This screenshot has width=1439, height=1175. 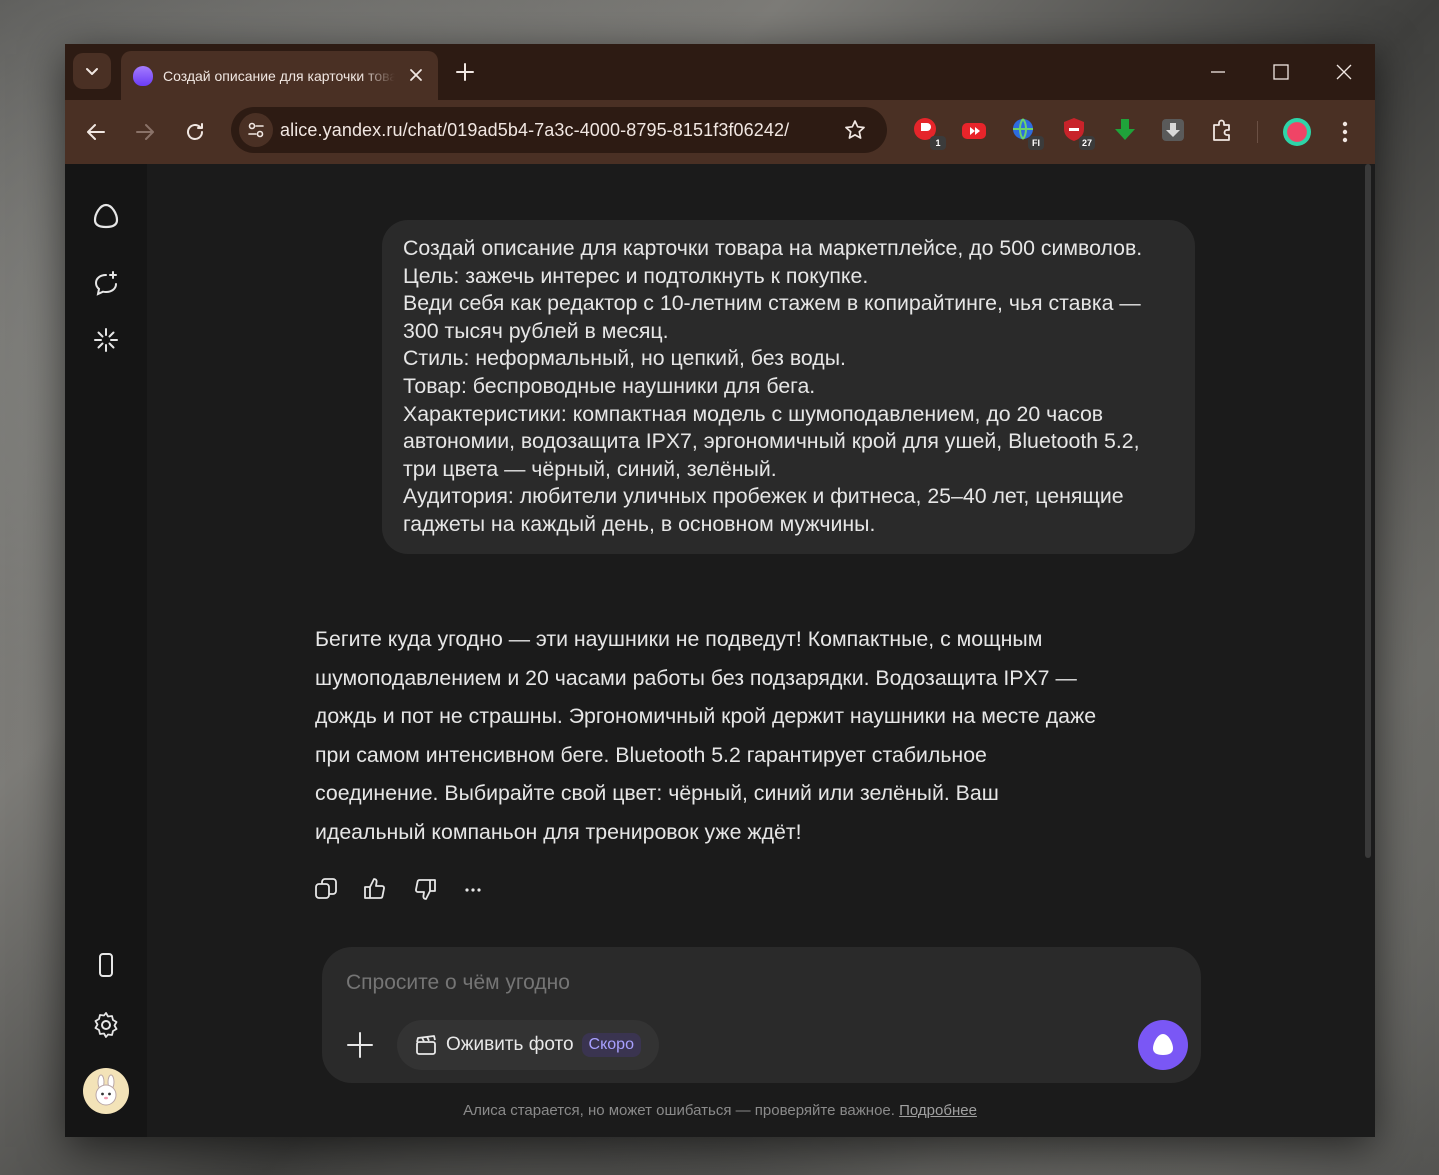 I want to click on coming-soon-badge: Скоро, so click(x=611, y=1045).